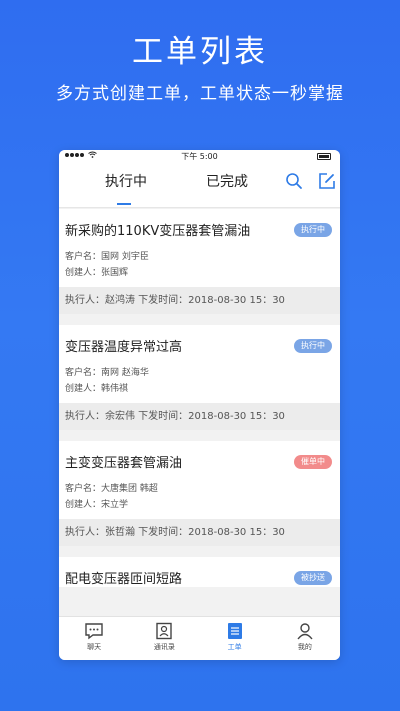  I want to click on battery-icon, so click(324, 156).